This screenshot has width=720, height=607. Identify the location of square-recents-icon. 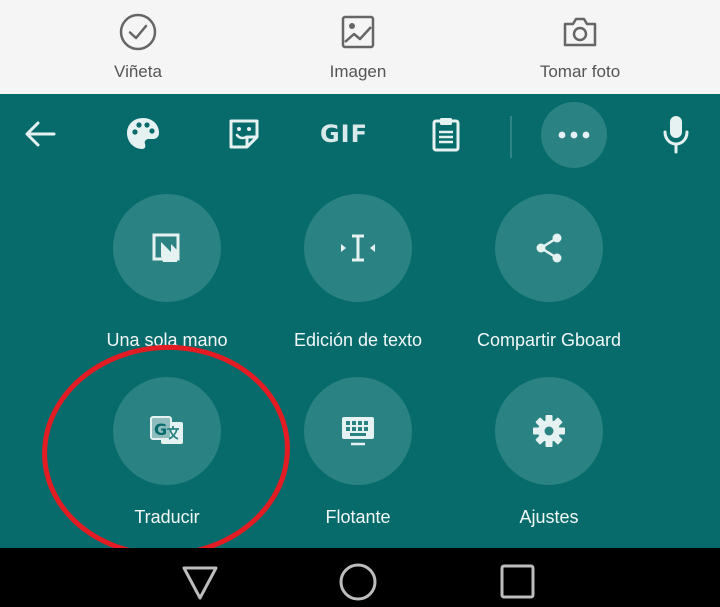
(517, 581).